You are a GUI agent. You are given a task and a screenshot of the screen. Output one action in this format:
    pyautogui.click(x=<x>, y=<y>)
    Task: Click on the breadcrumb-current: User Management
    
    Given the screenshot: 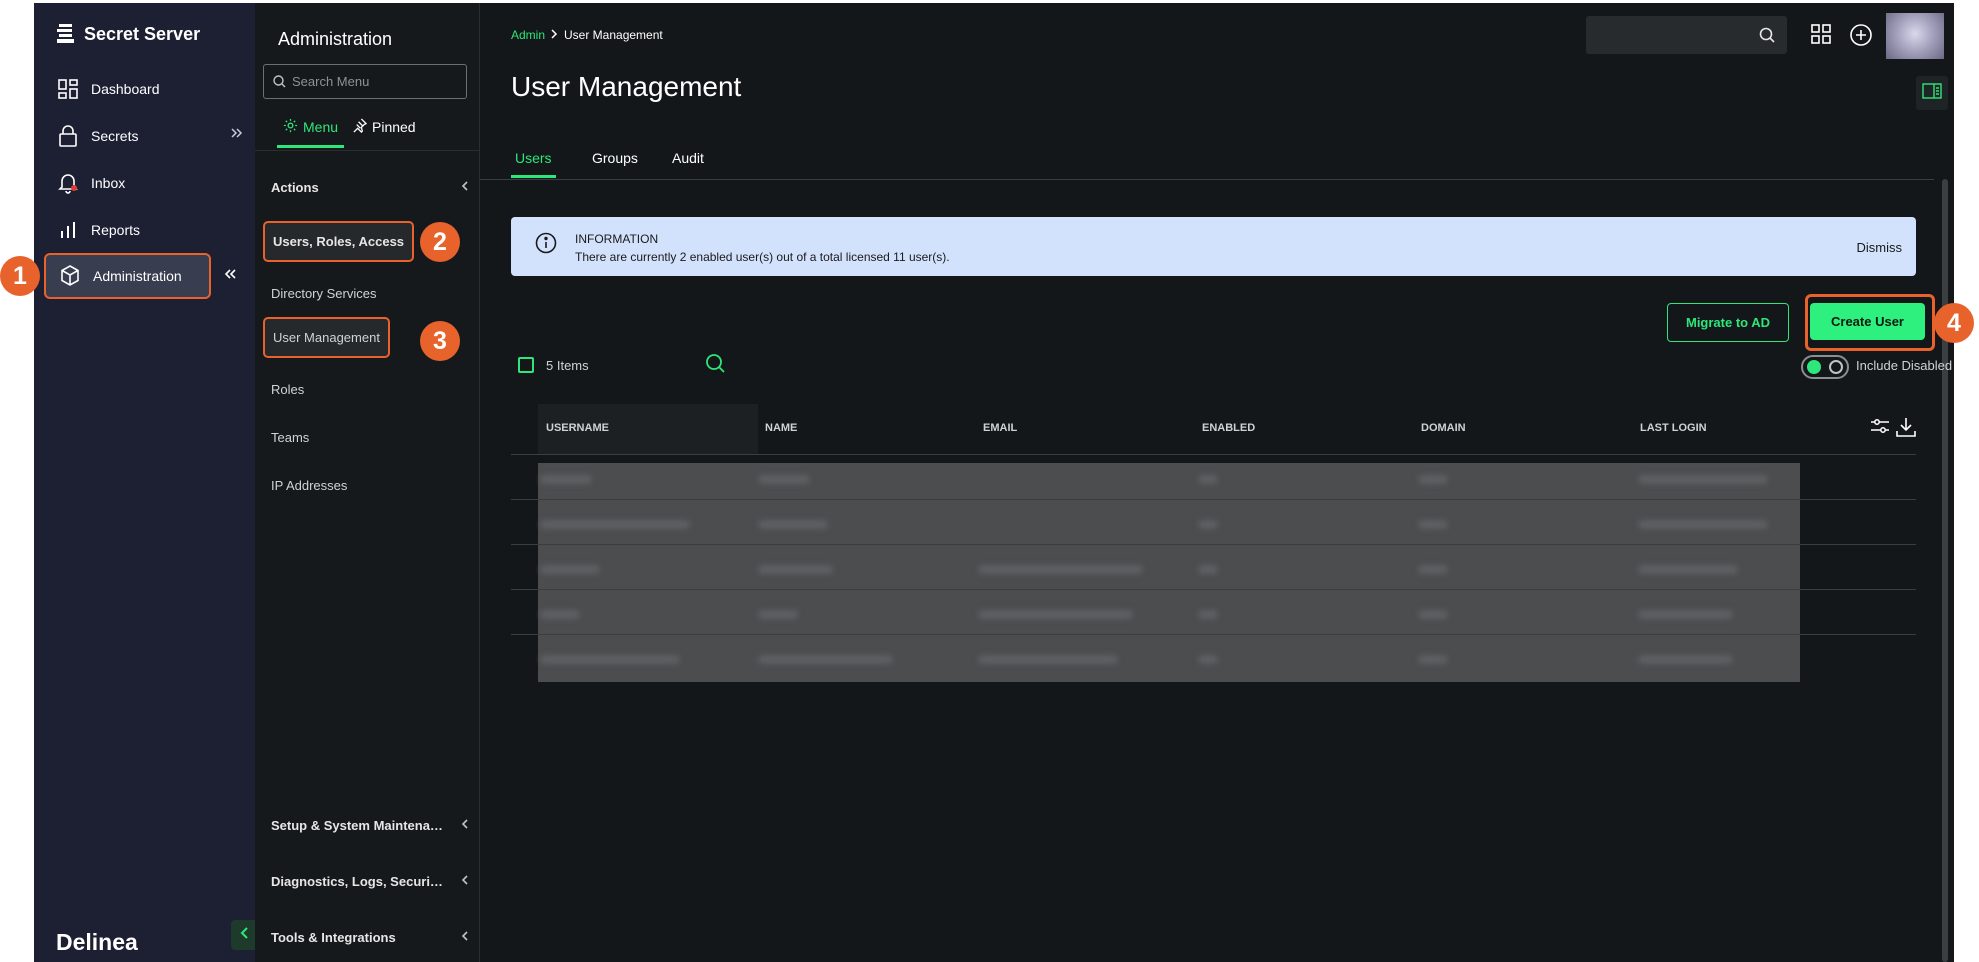 What is the action you would take?
    pyautogui.click(x=613, y=35)
    